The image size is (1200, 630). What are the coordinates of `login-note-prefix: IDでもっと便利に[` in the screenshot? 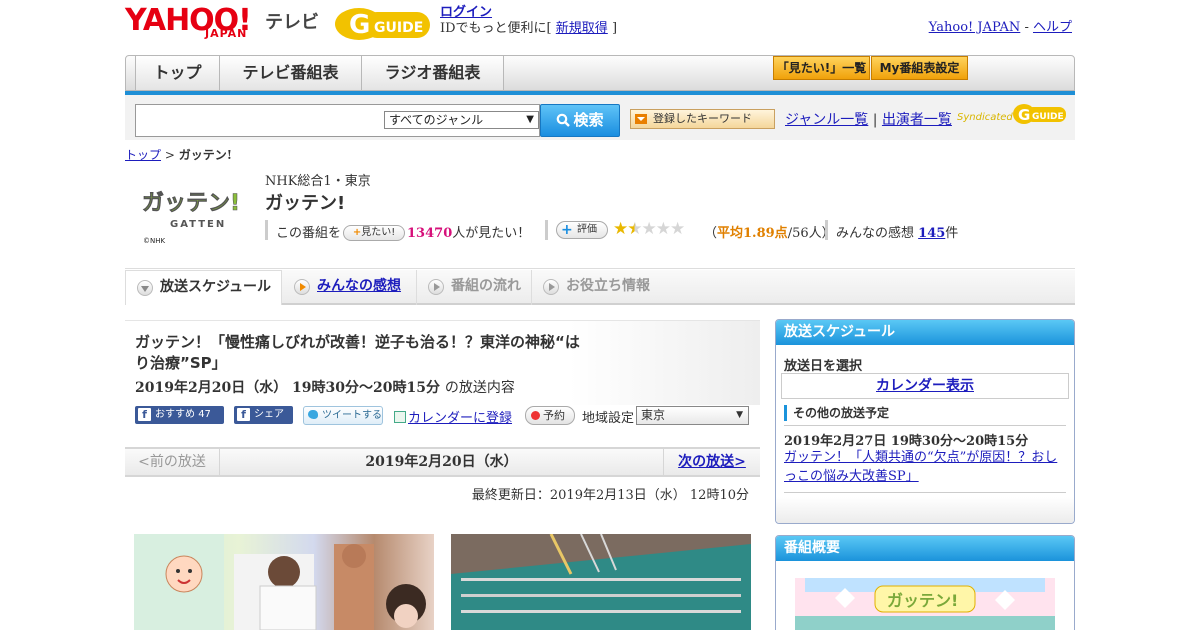 It's located at (496, 28).